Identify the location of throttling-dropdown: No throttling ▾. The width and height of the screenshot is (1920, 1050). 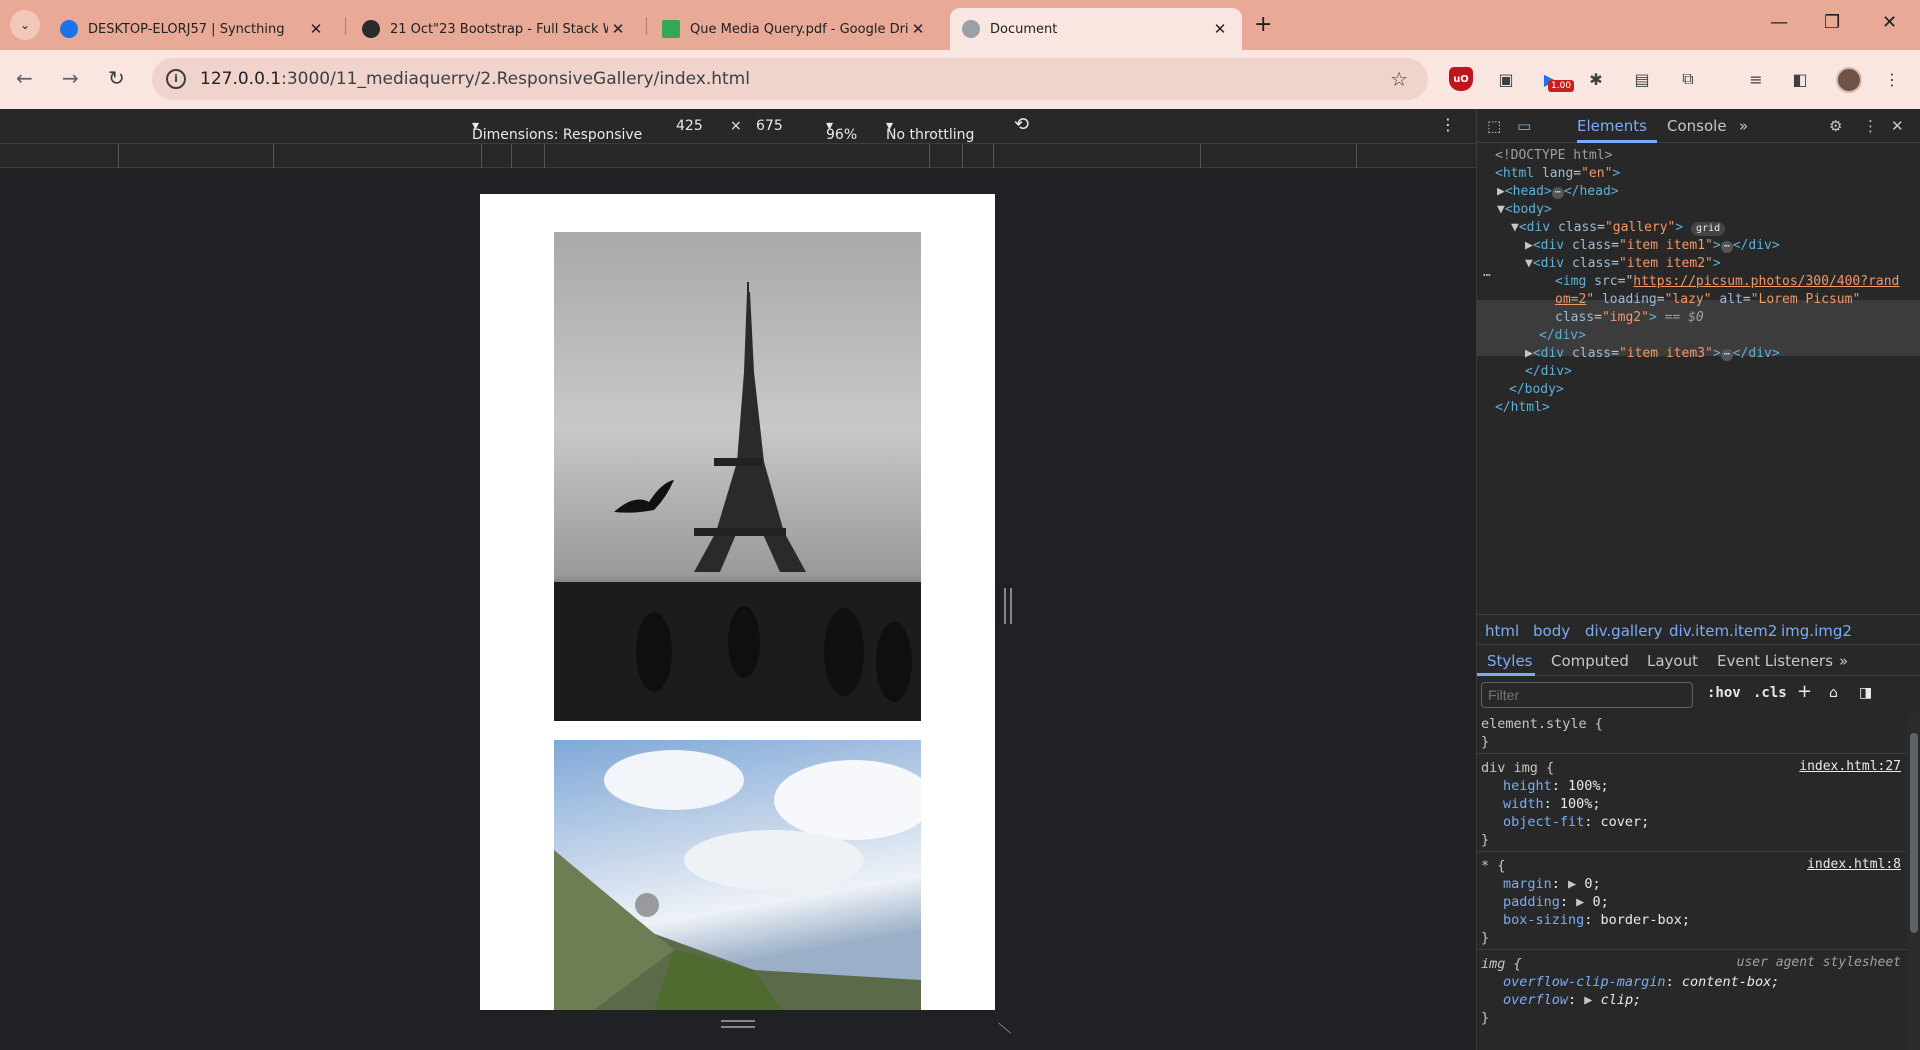
(930, 130).